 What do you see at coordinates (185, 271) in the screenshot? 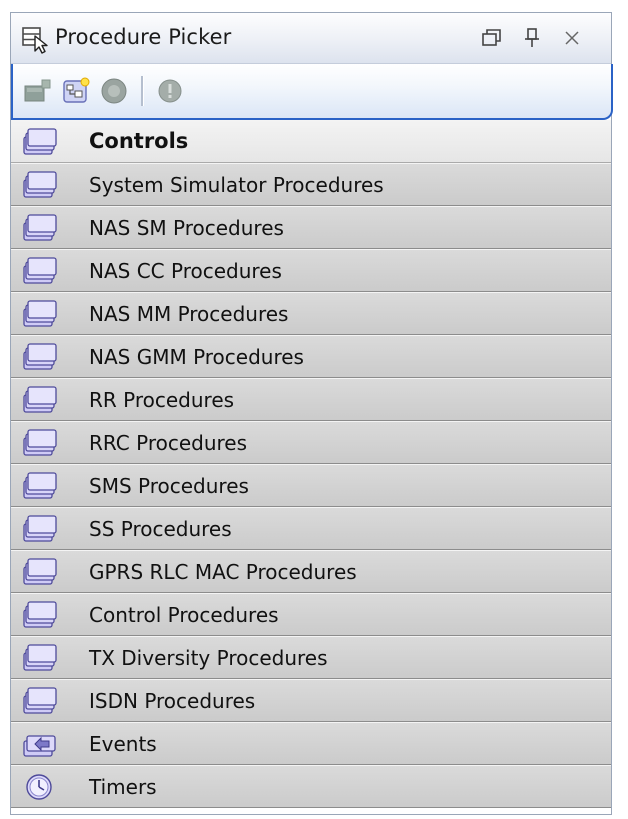
I see `list-item-label: NAS CC Procedures` at bounding box center [185, 271].